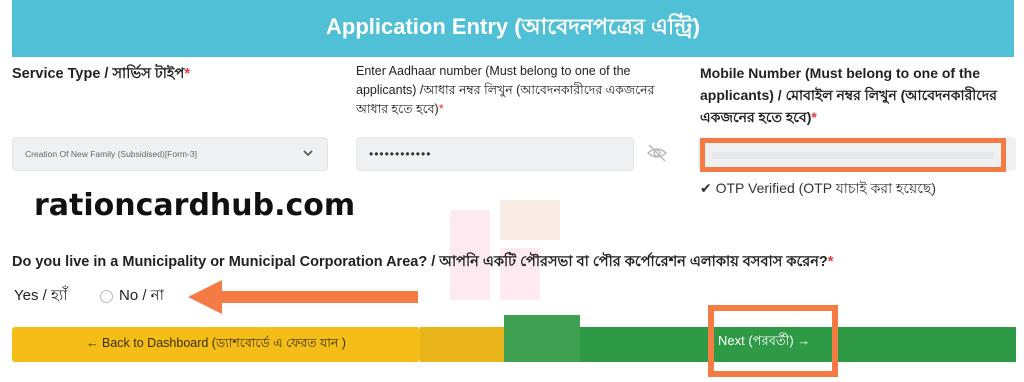 Image resolution: width=1024 pixels, height=382 pixels. Describe the element at coordinates (853, 155) in the screenshot. I see `mobile-highlight-box` at that location.